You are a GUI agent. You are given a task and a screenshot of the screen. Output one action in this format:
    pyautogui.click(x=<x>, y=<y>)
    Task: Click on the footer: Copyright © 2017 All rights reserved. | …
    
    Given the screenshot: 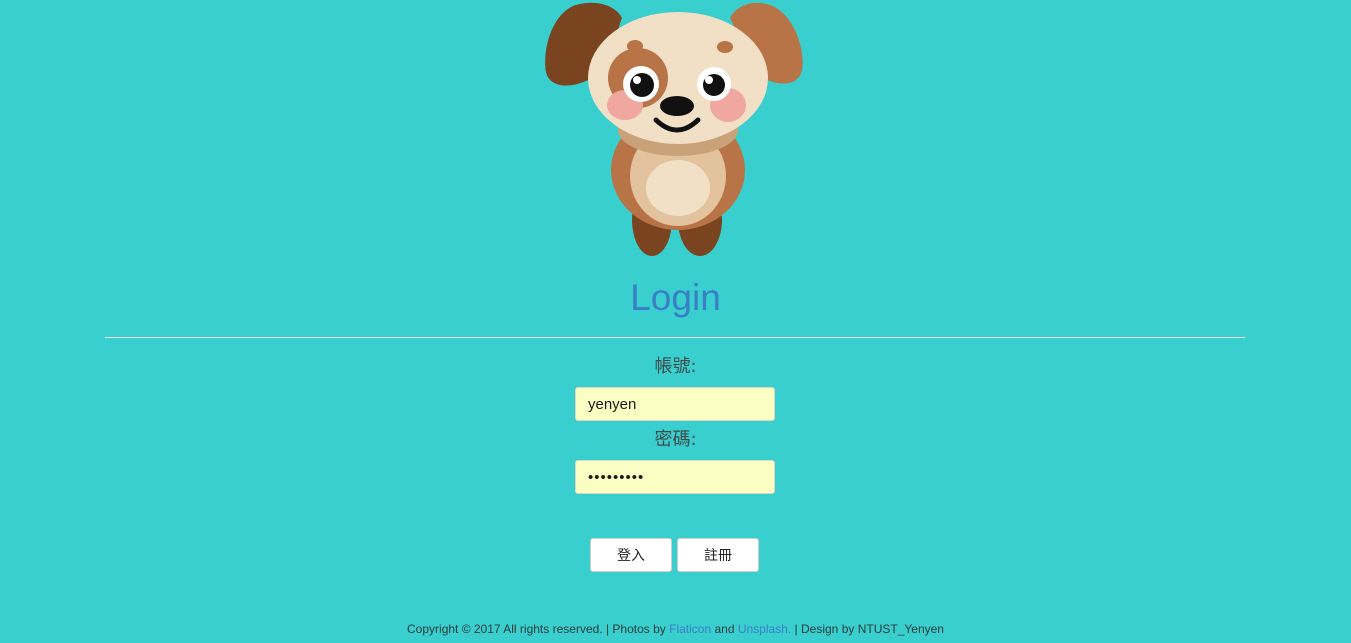 What is the action you would take?
    pyautogui.click(x=675, y=629)
    